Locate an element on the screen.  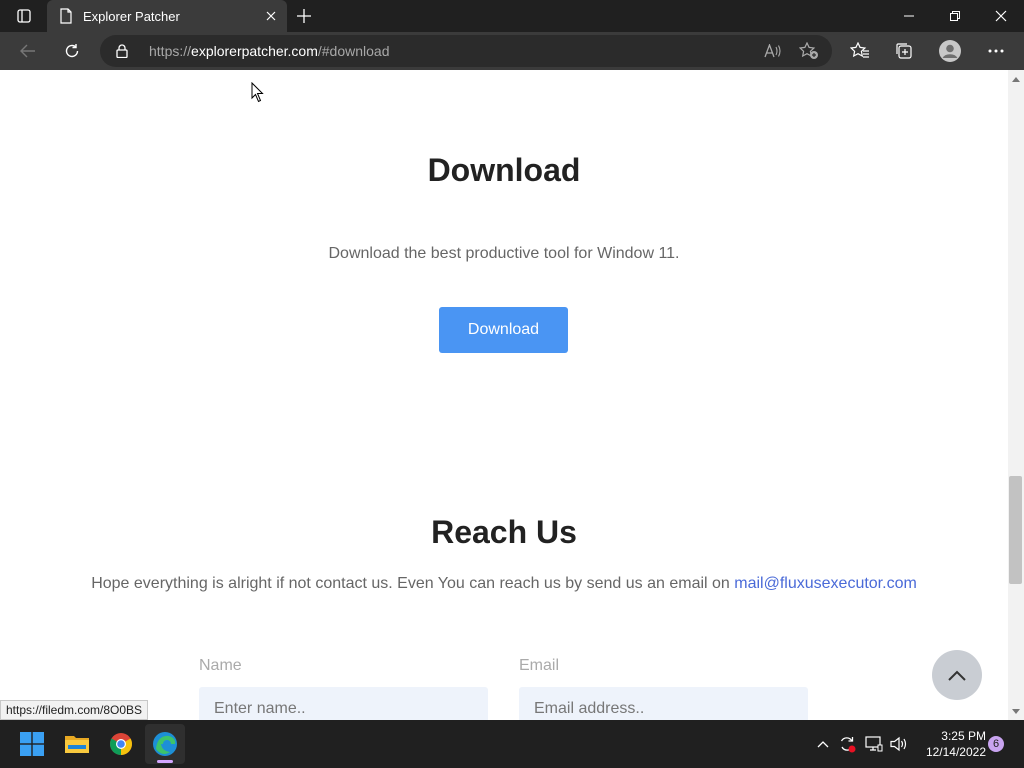
scrollbar-thumb is located at coordinates (1015, 530).